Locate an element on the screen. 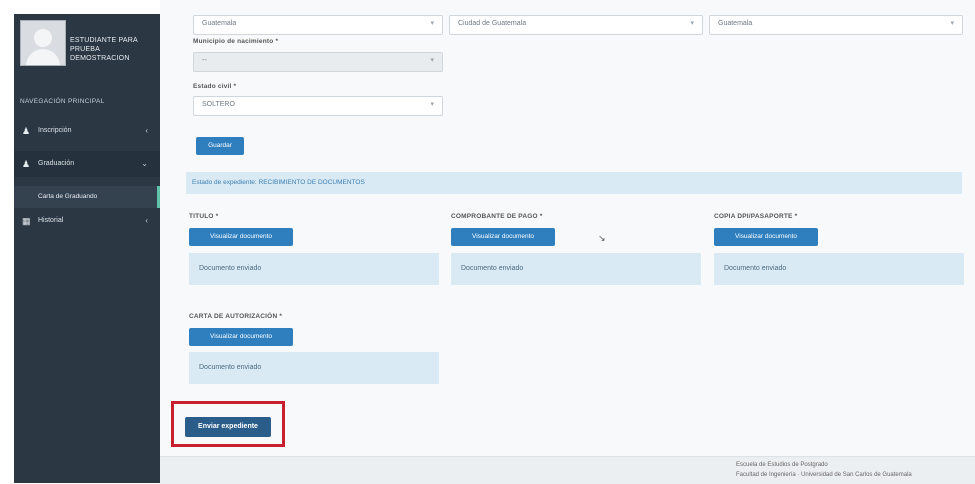  select-value: Ciudad de Guatemala is located at coordinates (492, 23).